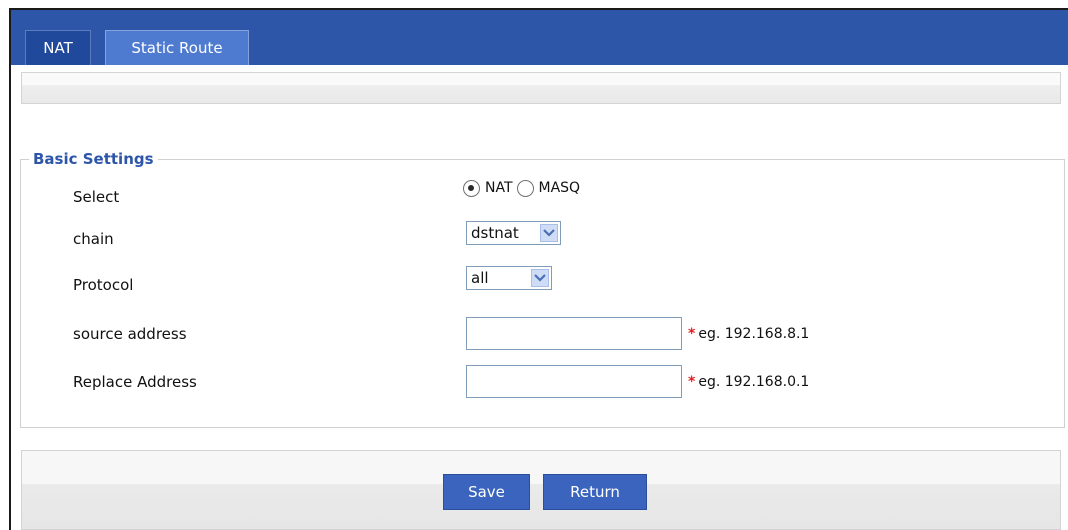 This screenshot has width=1068, height=530. Describe the element at coordinates (93, 159) in the screenshot. I see `basic-settings-legend: Basic Settings` at that location.